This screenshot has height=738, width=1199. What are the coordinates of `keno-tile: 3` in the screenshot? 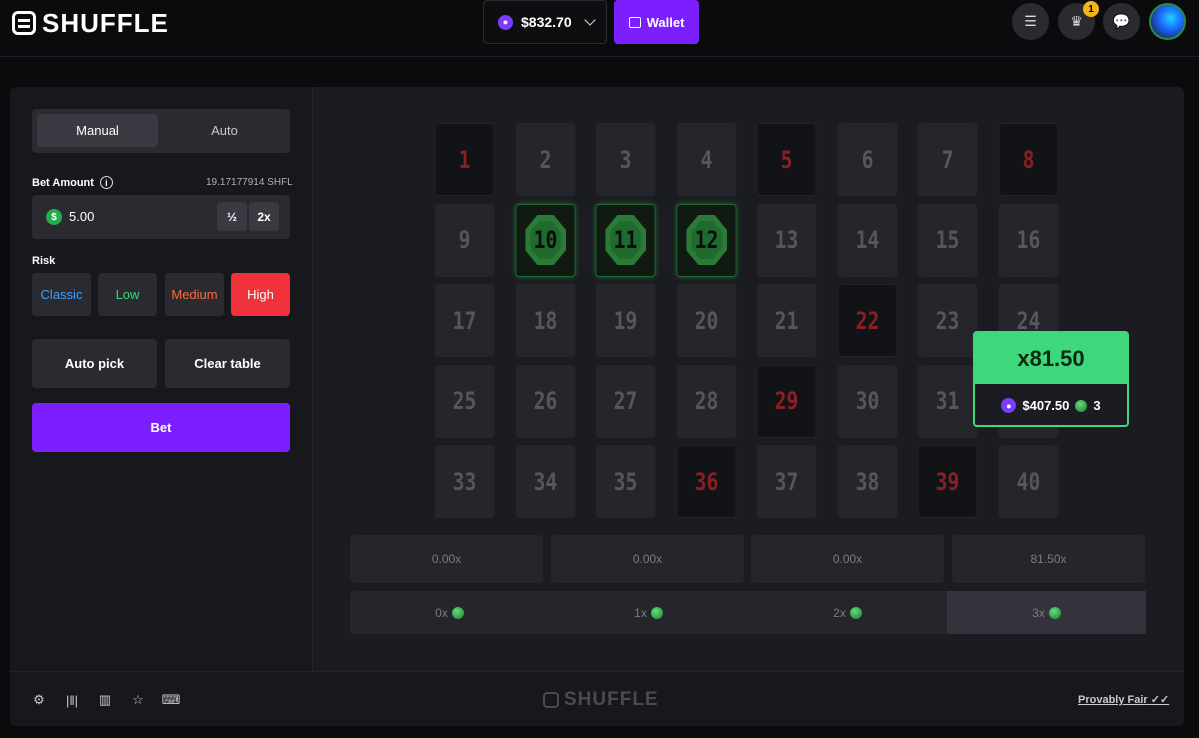 It's located at (625, 159).